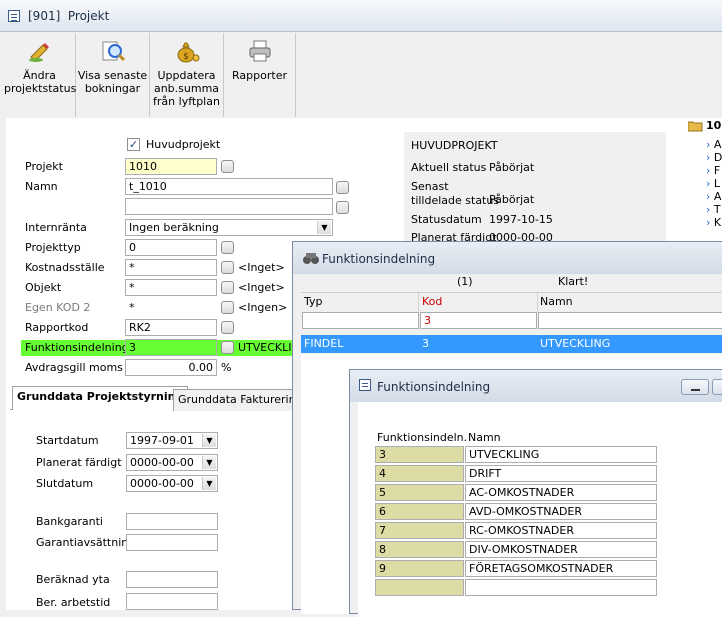  Describe the element at coordinates (714, 170) in the screenshot. I see `tree-item: › F` at that location.